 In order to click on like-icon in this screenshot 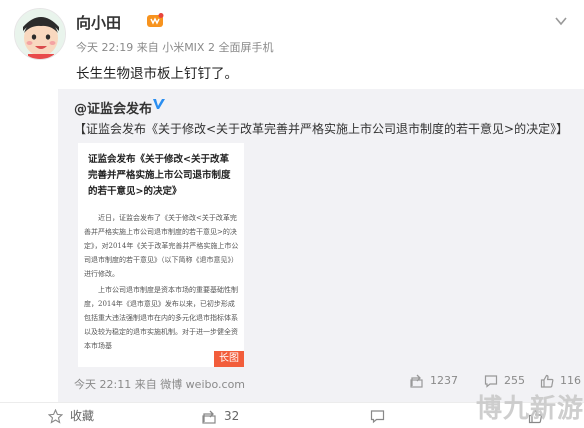, I will do `click(547, 381)`.